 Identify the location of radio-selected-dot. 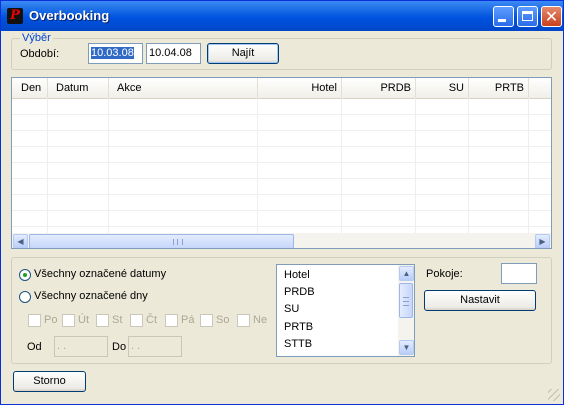
(25, 275).